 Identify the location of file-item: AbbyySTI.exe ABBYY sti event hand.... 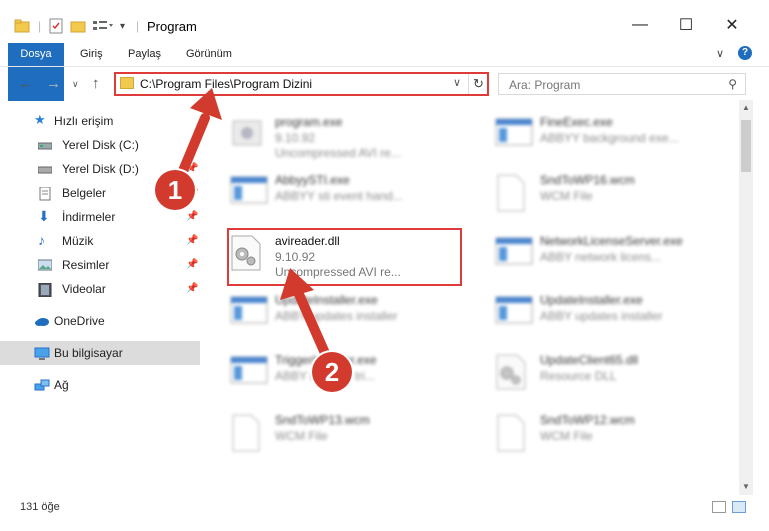
(330, 192).